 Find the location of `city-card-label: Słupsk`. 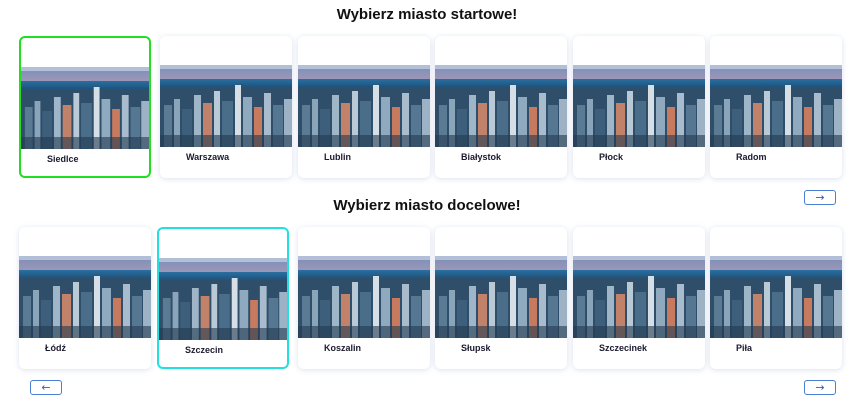

city-card-label: Słupsk is located at coordinates (476, 348).